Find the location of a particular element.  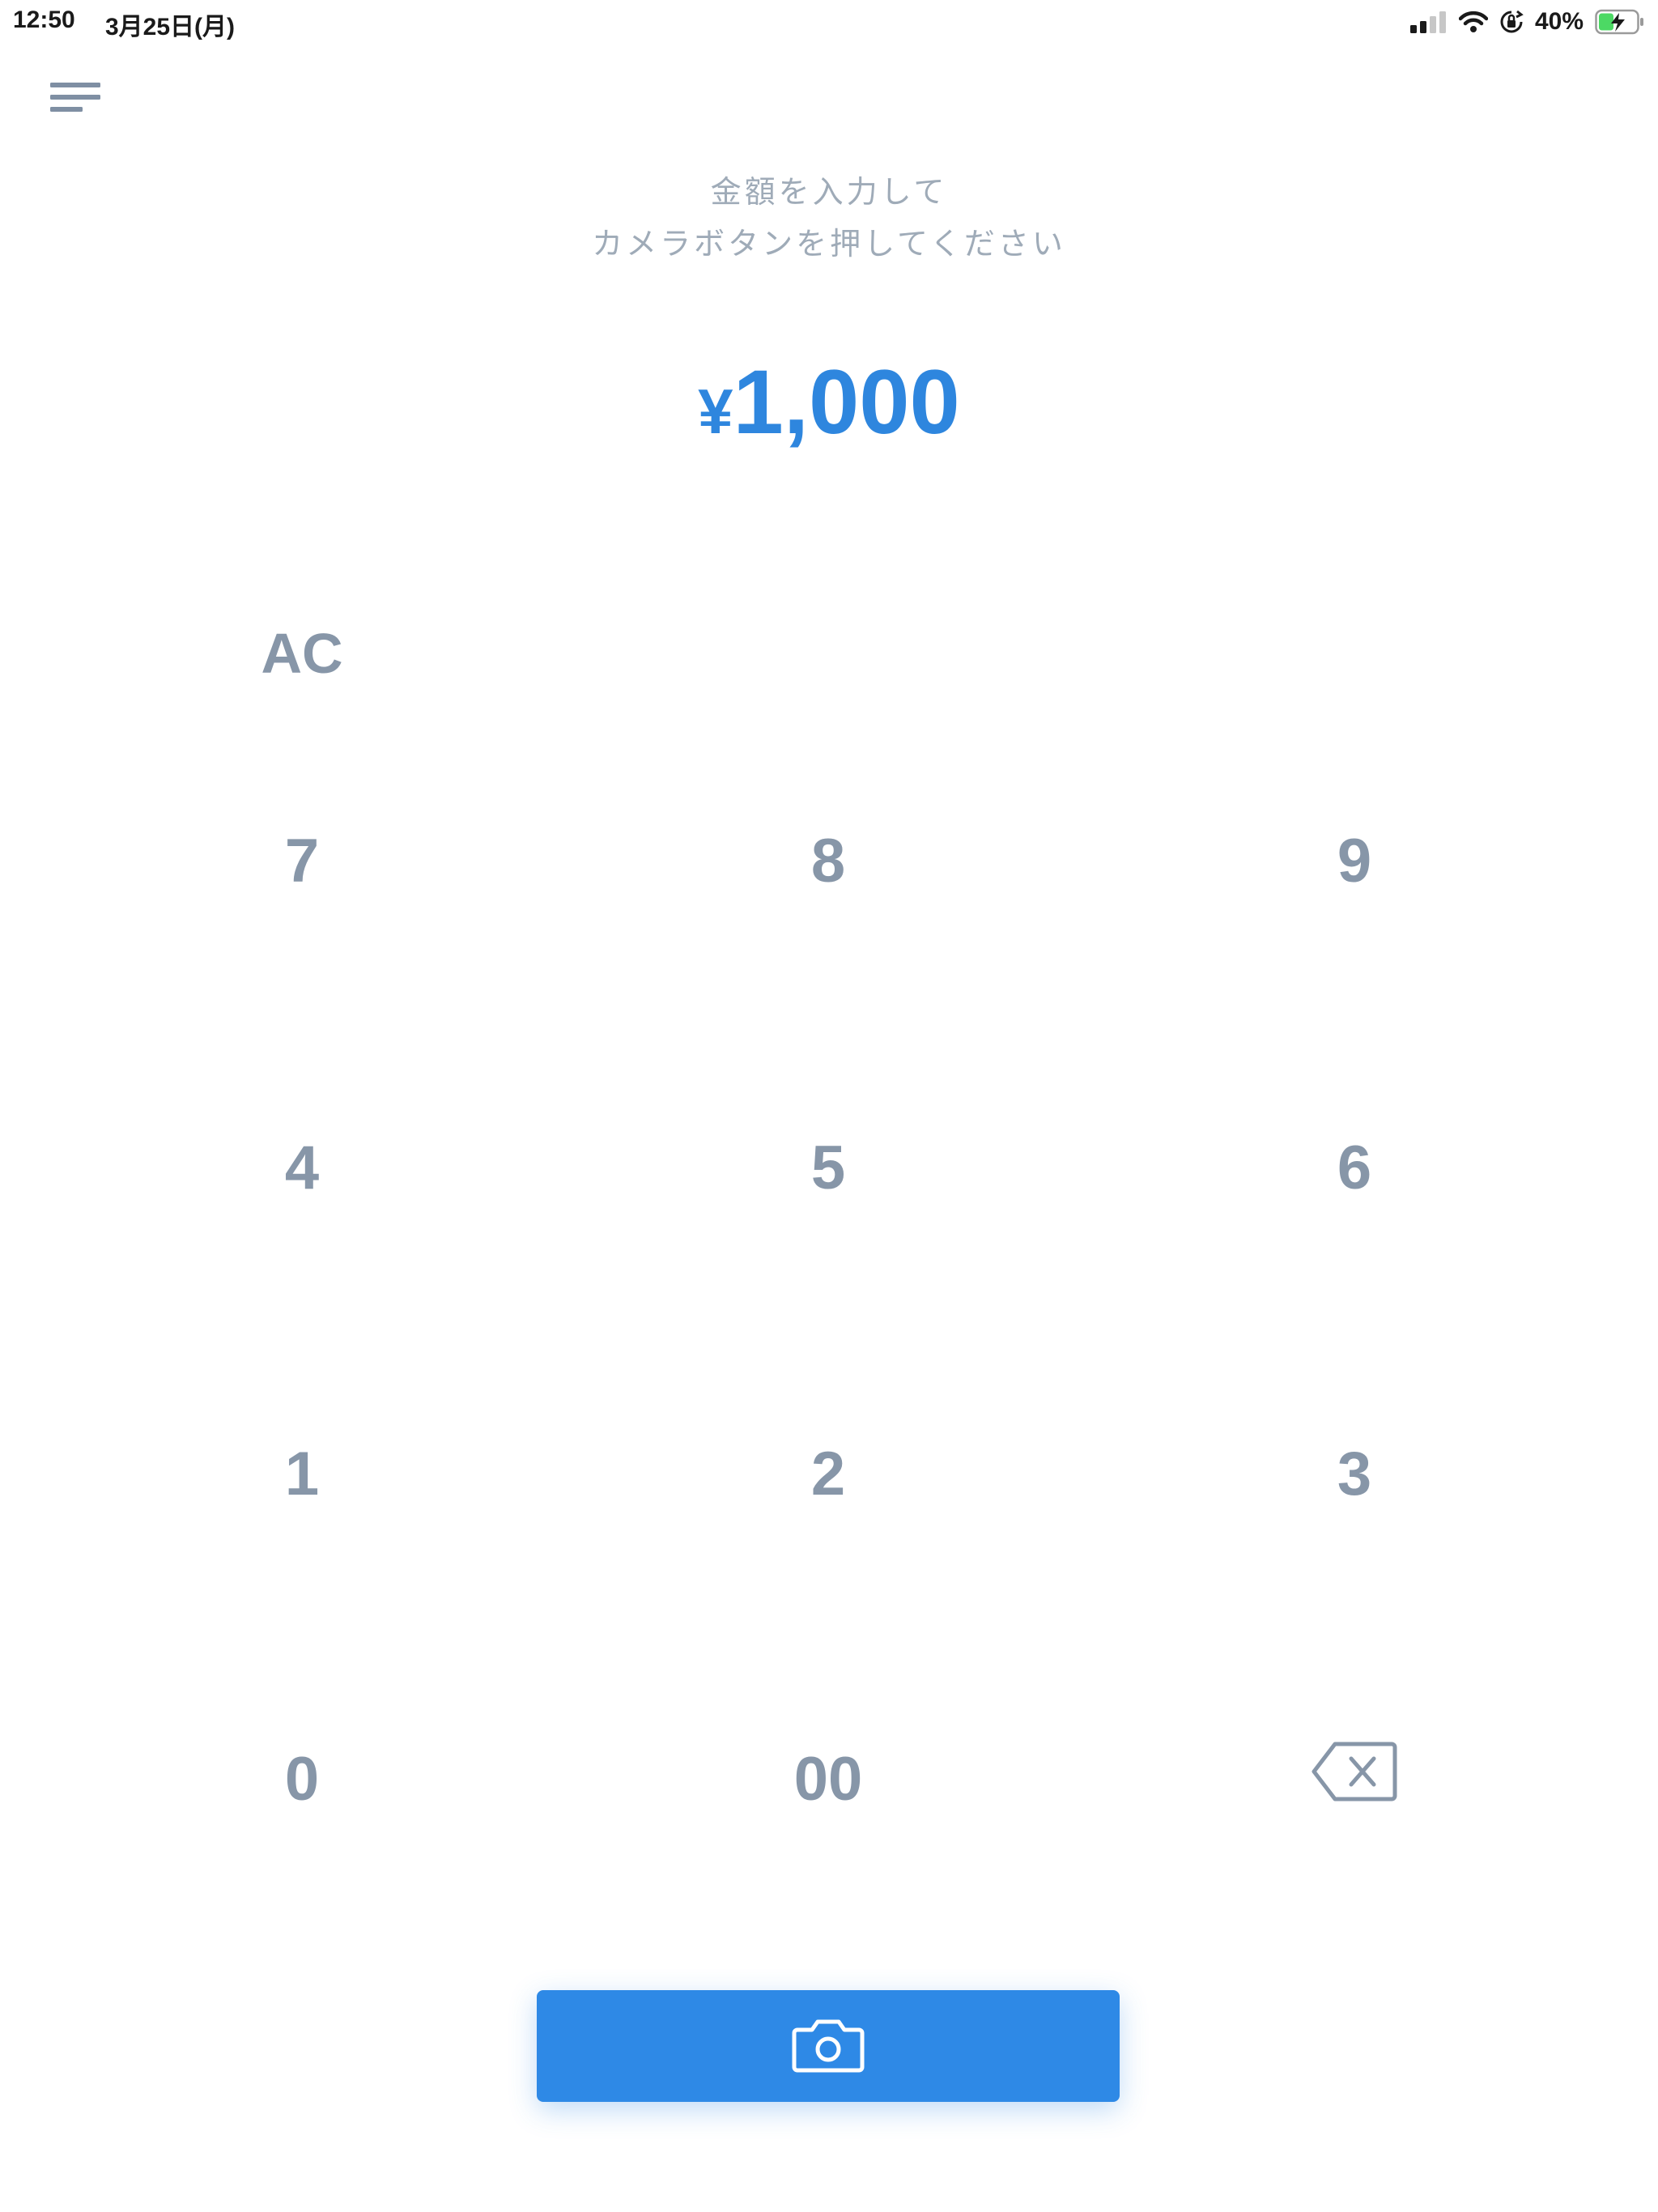

battery-icon is located at coordinates (1620, 22).